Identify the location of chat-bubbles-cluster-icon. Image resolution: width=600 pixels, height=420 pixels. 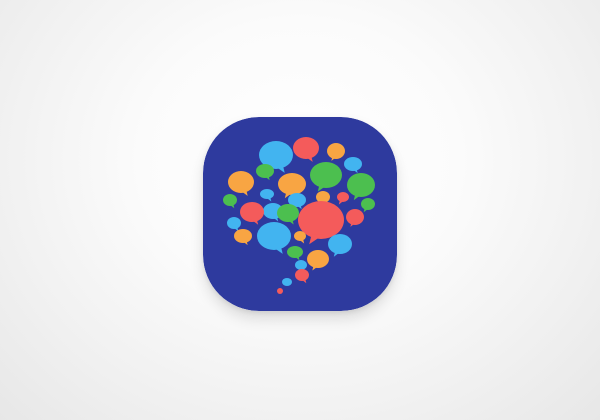
(300, 214).